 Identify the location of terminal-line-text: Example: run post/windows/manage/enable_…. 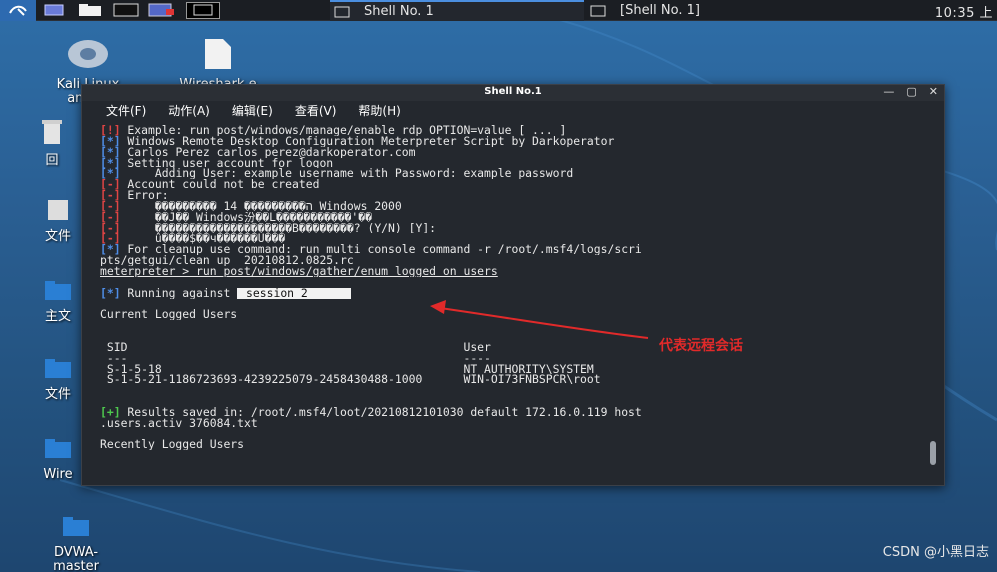
(343, 130).